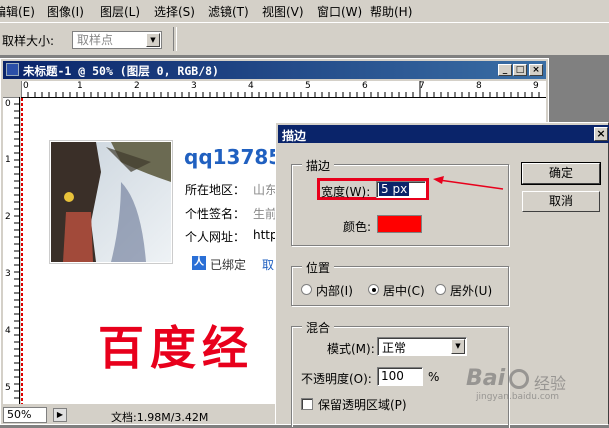 This screenshot has height=428, width=609. I want to click on options-bar: 取样大小: 取样点 ▼, so click(304, 39).